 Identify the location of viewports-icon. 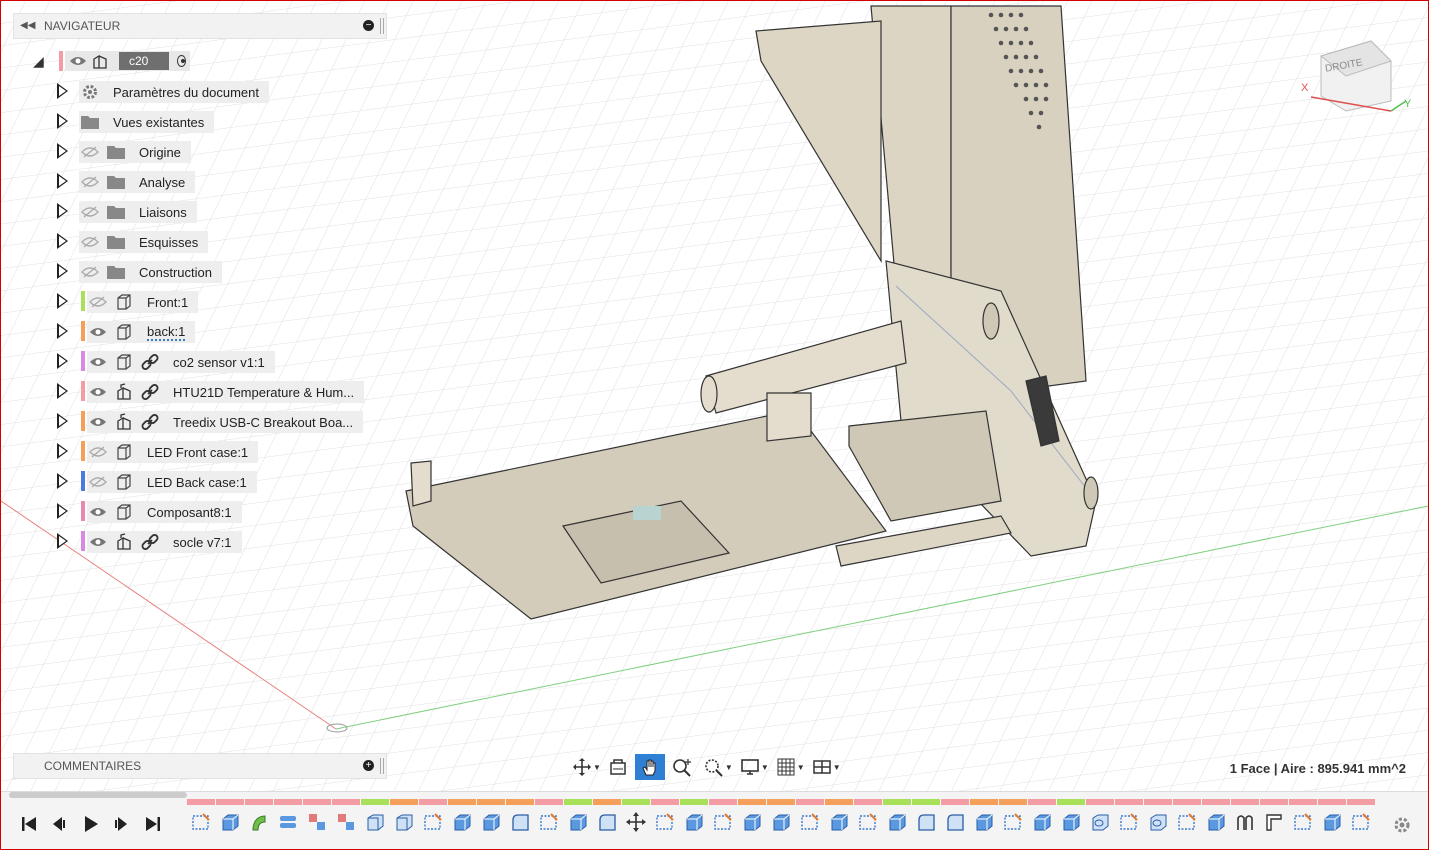
(822, 767).